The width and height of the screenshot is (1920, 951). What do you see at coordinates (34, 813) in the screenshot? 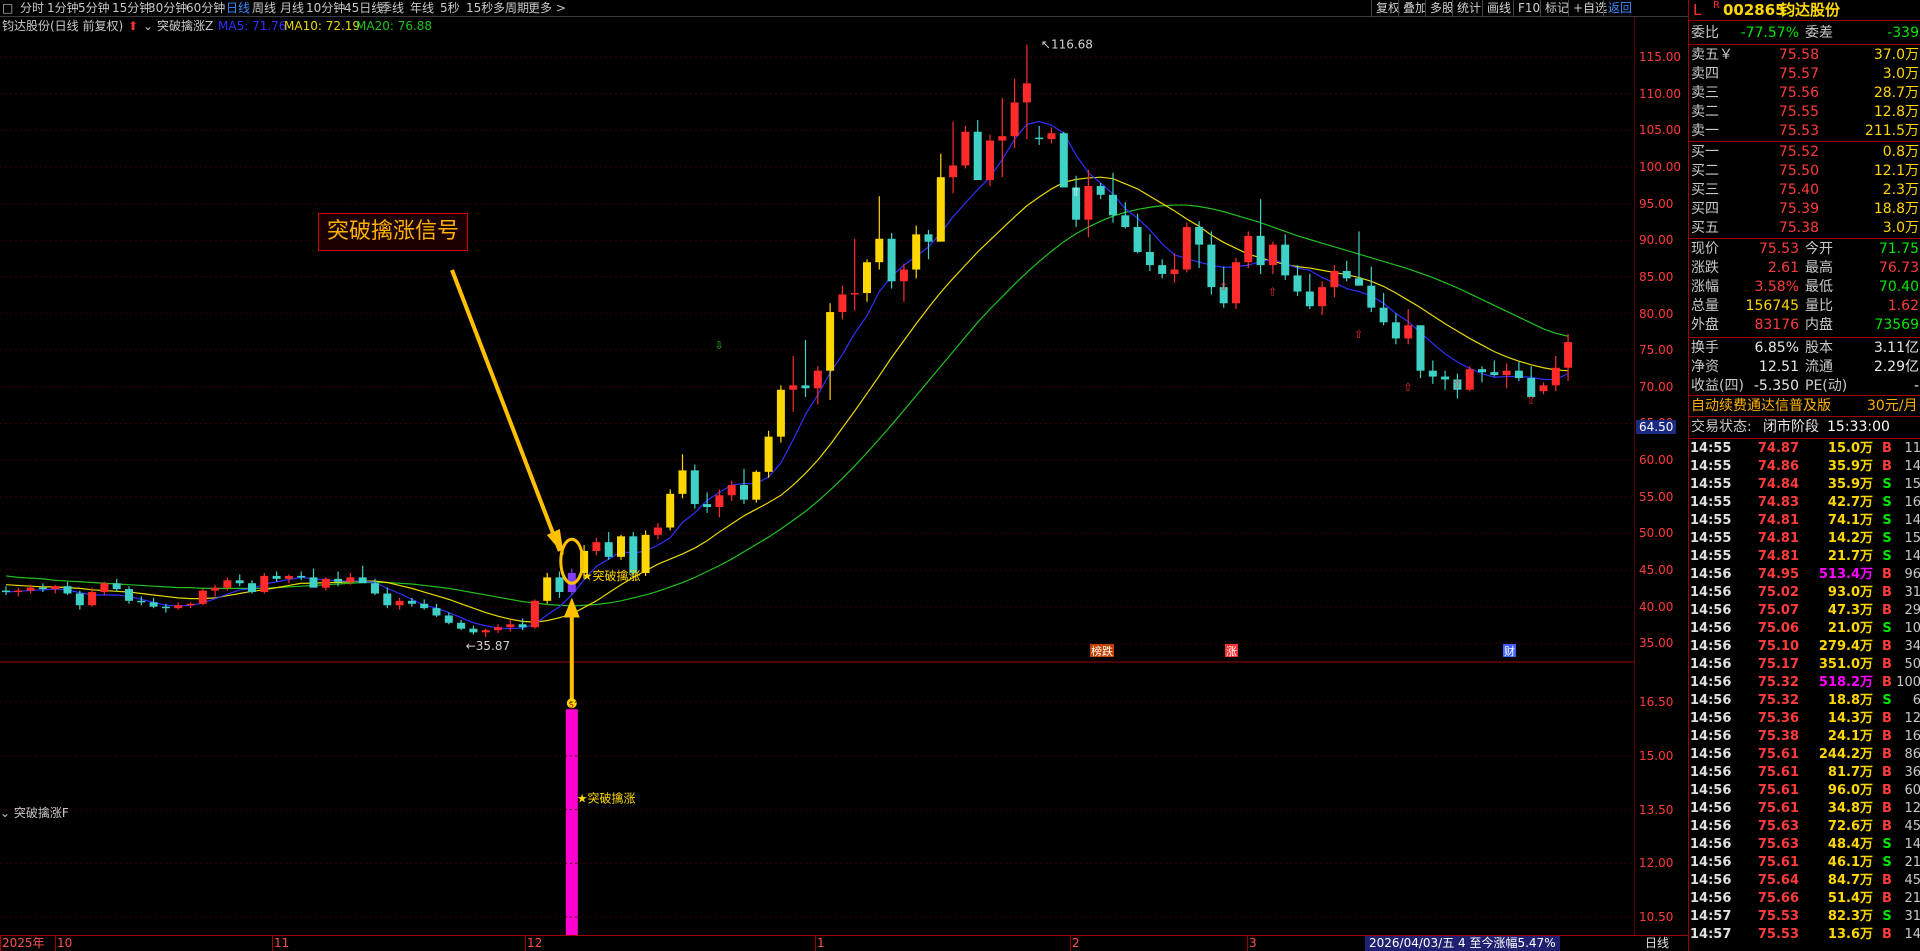
I see `sub-indicator-label: ⌄ 突破擒涨F` at bounding box center [34, 813].